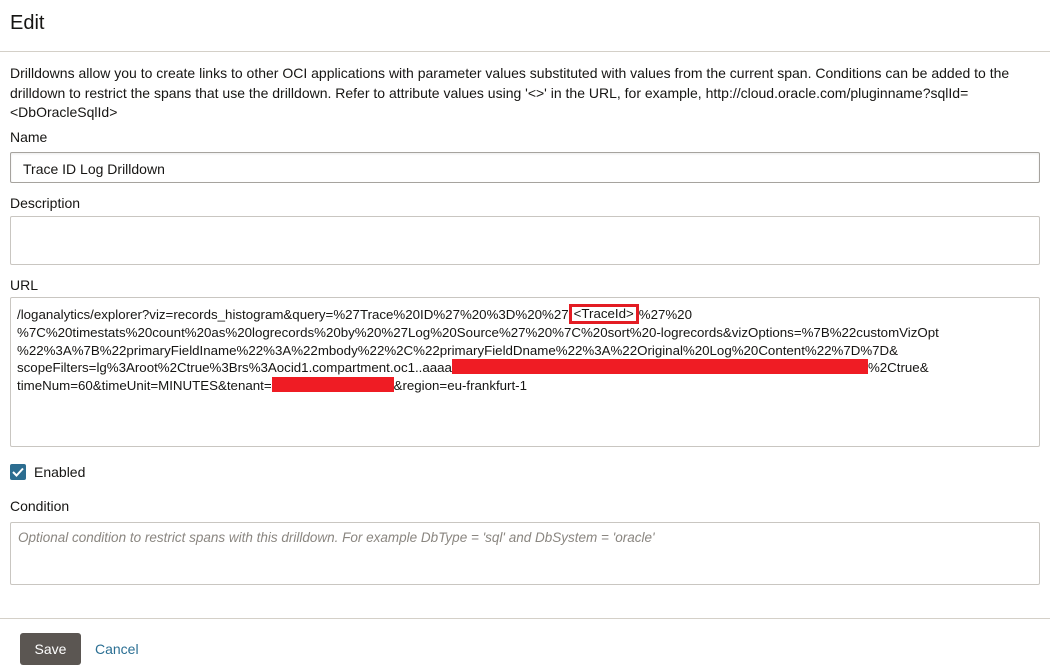 This screenshot has height=672, width=1050. Describe the element at coordinates (603, 314) in the screenshot. I see `traceid-highlight: <TraceId>` at that location.